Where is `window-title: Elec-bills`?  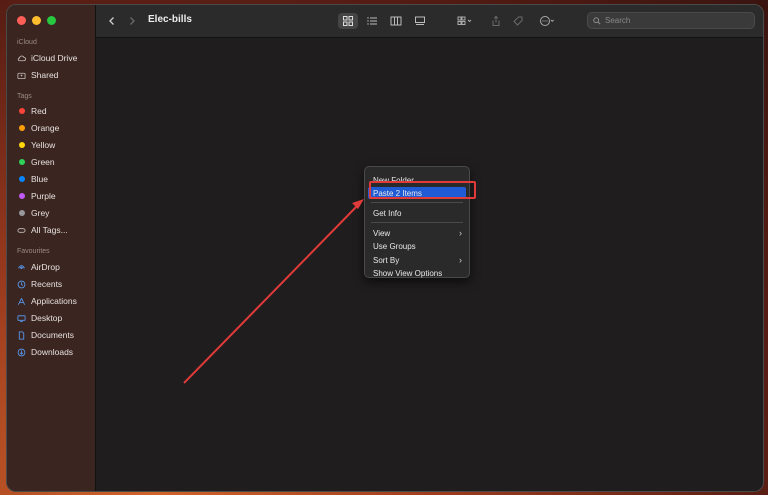 window-title: Elec-bills is located at coordinates (170, 19).